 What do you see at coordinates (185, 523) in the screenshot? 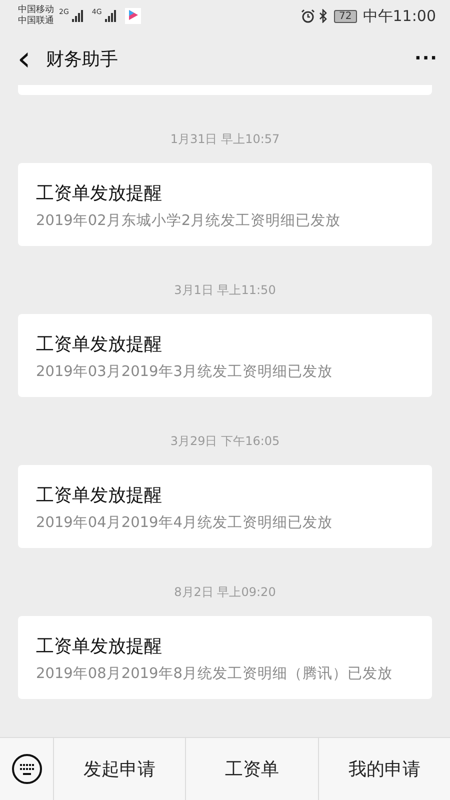
I see `message-body: 2019年04月2019年4月统发工资明细已发放` at bounding box center [185, 523].